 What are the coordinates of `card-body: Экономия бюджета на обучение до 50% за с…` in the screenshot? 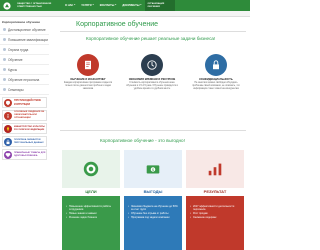 It's located at (153, 219).